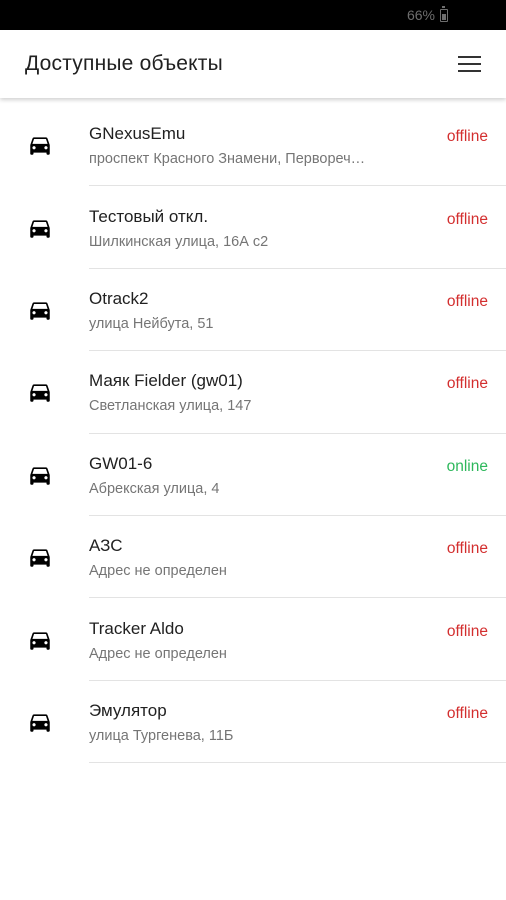  What do you see at coordinates (128, 710) in the screenshot?
I see `object-name: Эмулятор` at bounding box center [128, 710].